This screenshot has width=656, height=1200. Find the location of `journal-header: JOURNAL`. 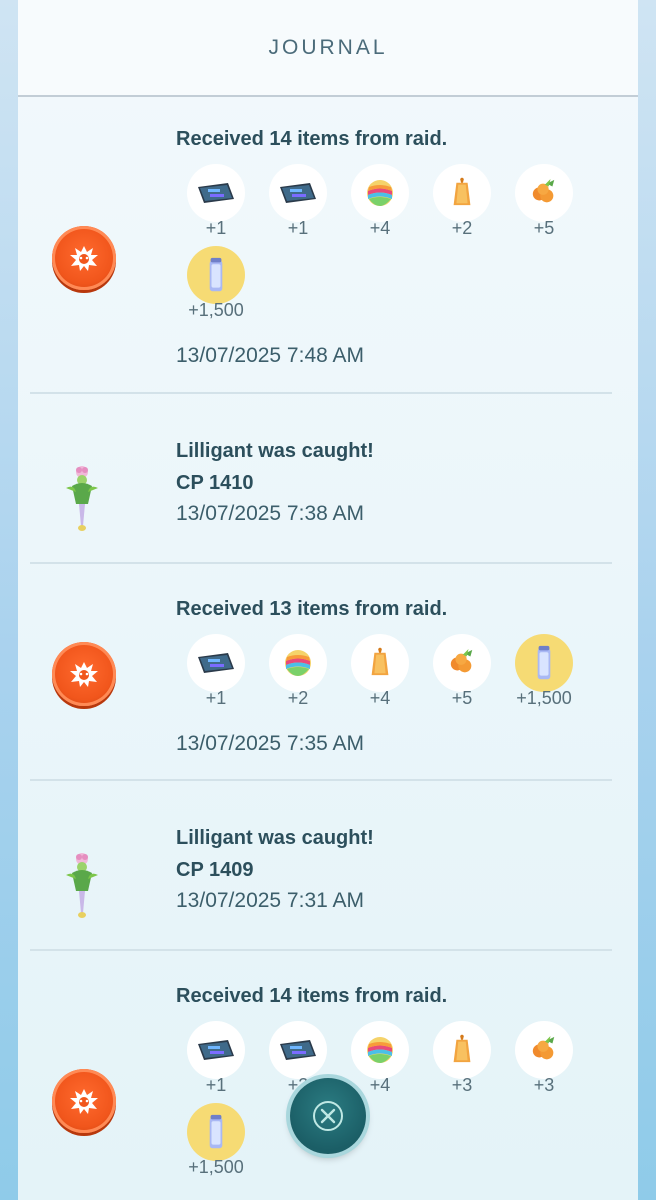

journal-header: JOURNAL is located at coordinates (328, 48).